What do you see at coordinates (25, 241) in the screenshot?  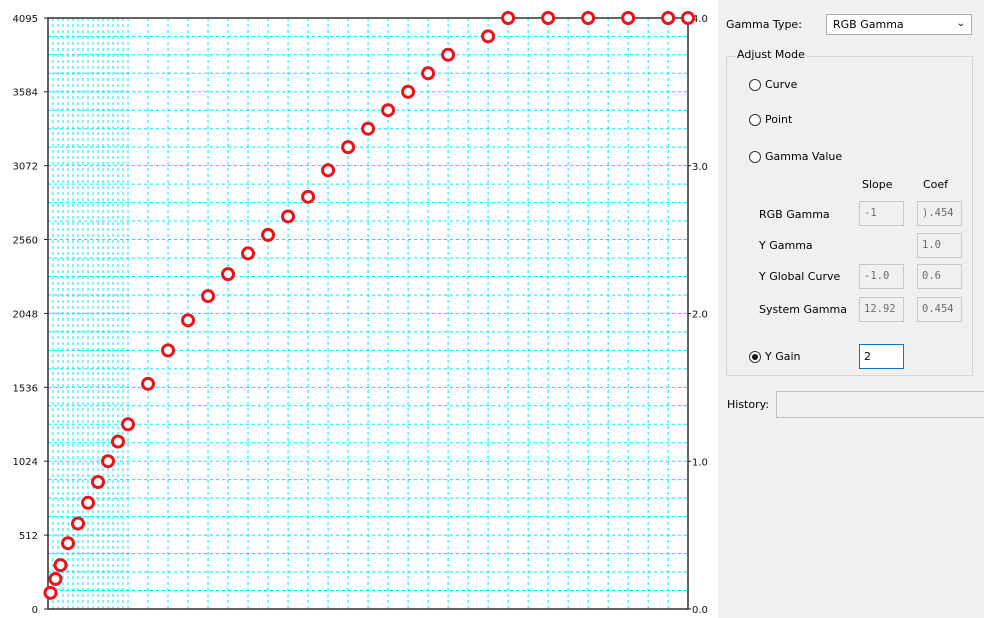 I see `left-axis-tick-label: 2560` at bounding box center [25, 241].